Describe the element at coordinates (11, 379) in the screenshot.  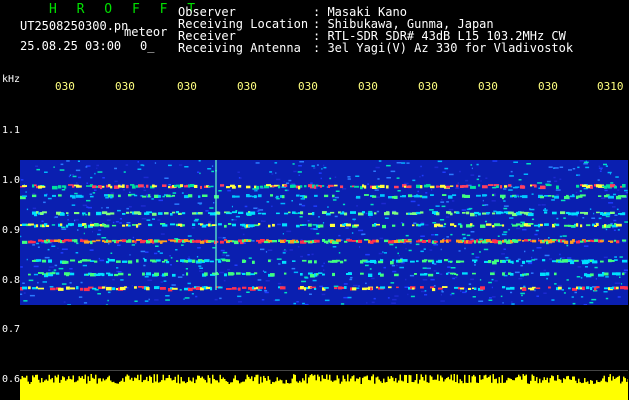
I see `freq-label: 0.6` at that location.